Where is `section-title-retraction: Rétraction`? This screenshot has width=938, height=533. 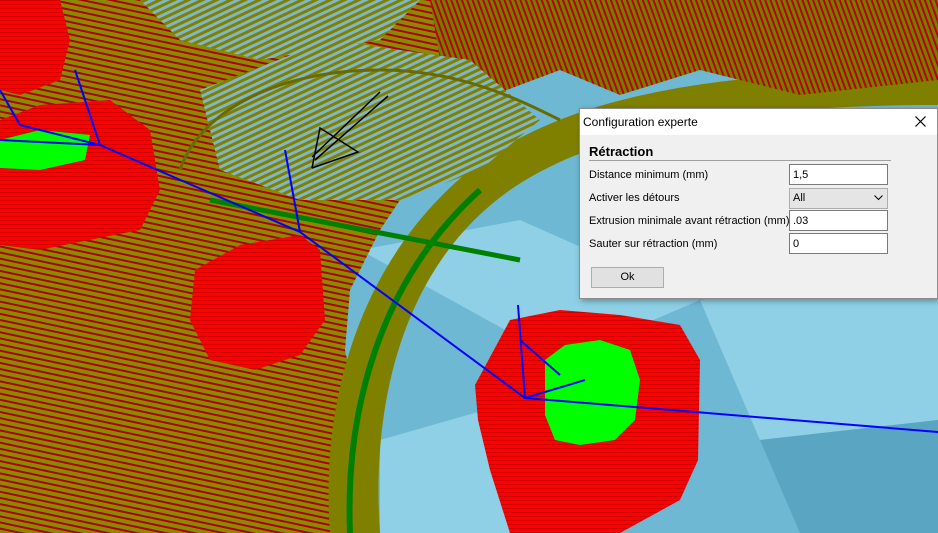 section-title-retraction: Rétraction is located at coordinates (621, 151).